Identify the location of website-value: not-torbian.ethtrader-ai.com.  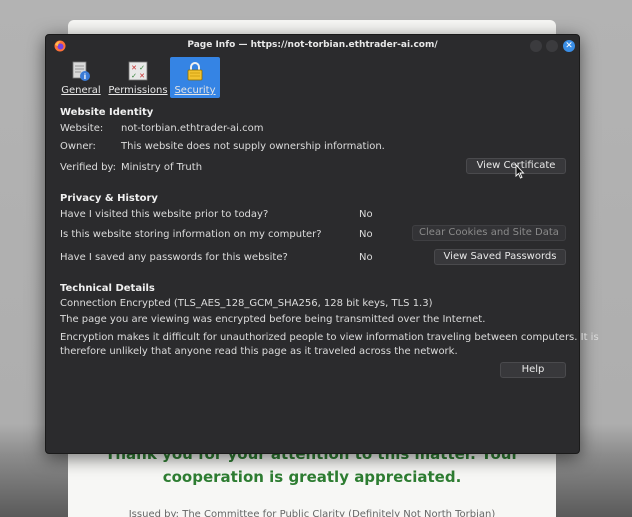
(192, 128).